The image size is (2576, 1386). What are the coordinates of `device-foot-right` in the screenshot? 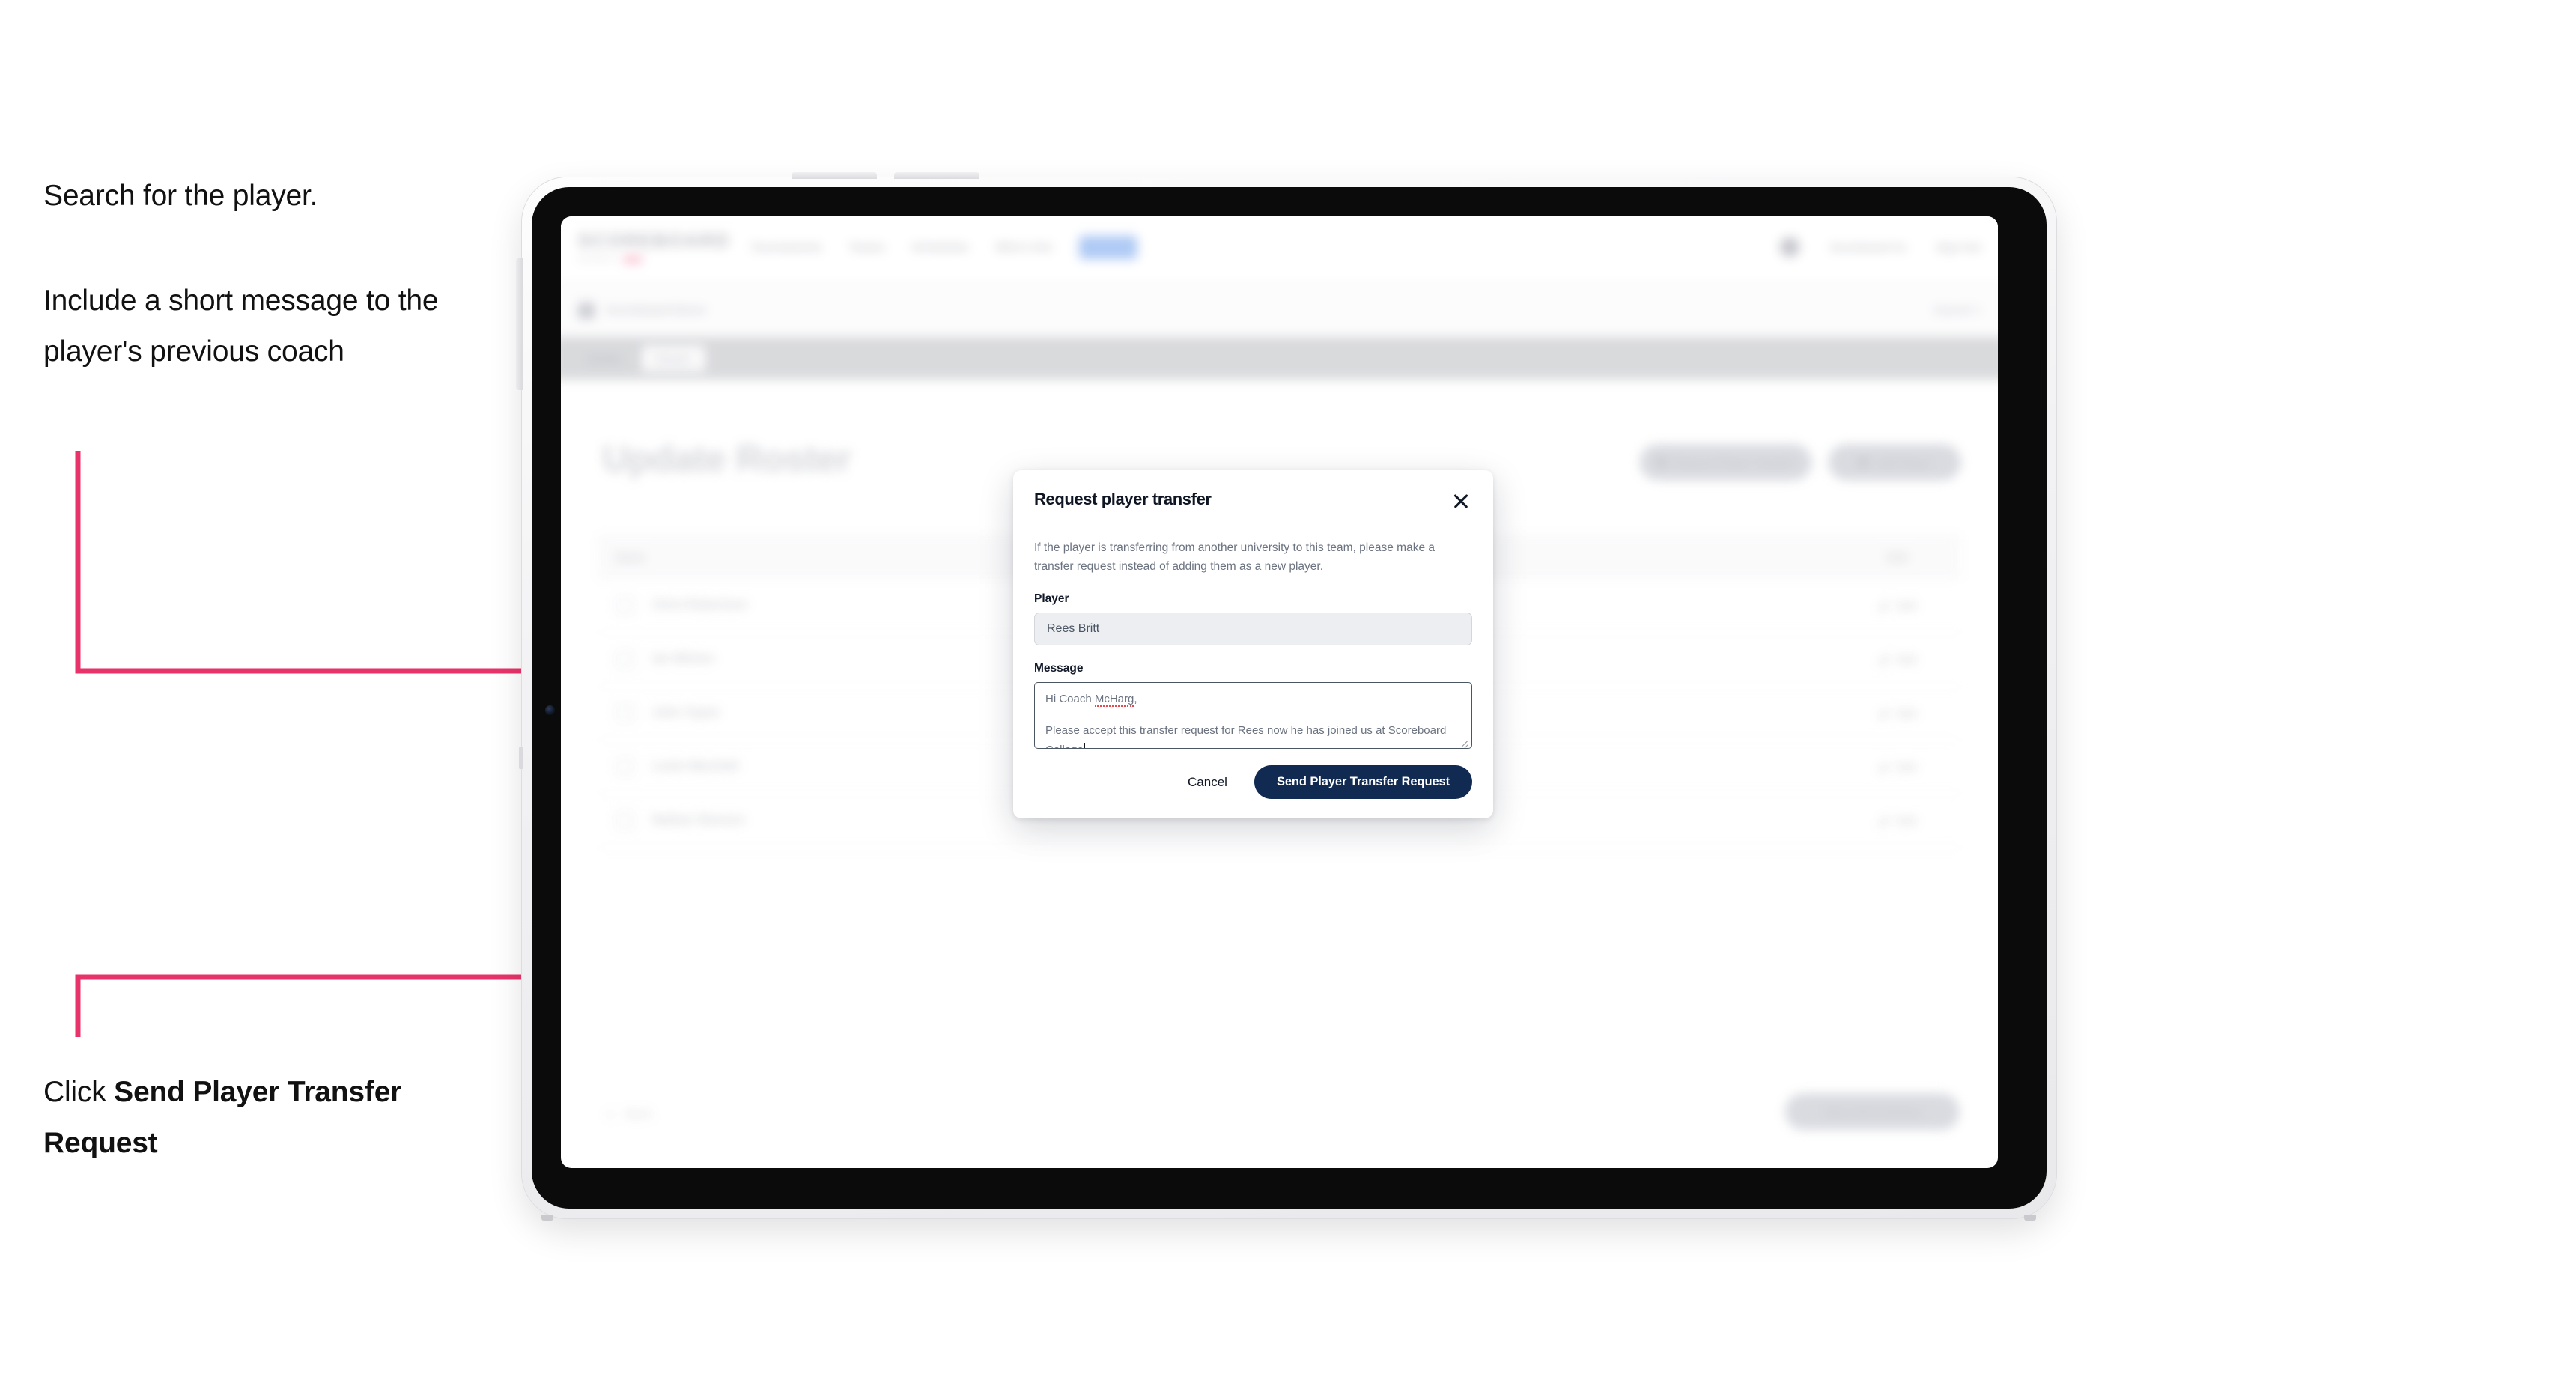 It's located at (2030, 1218).